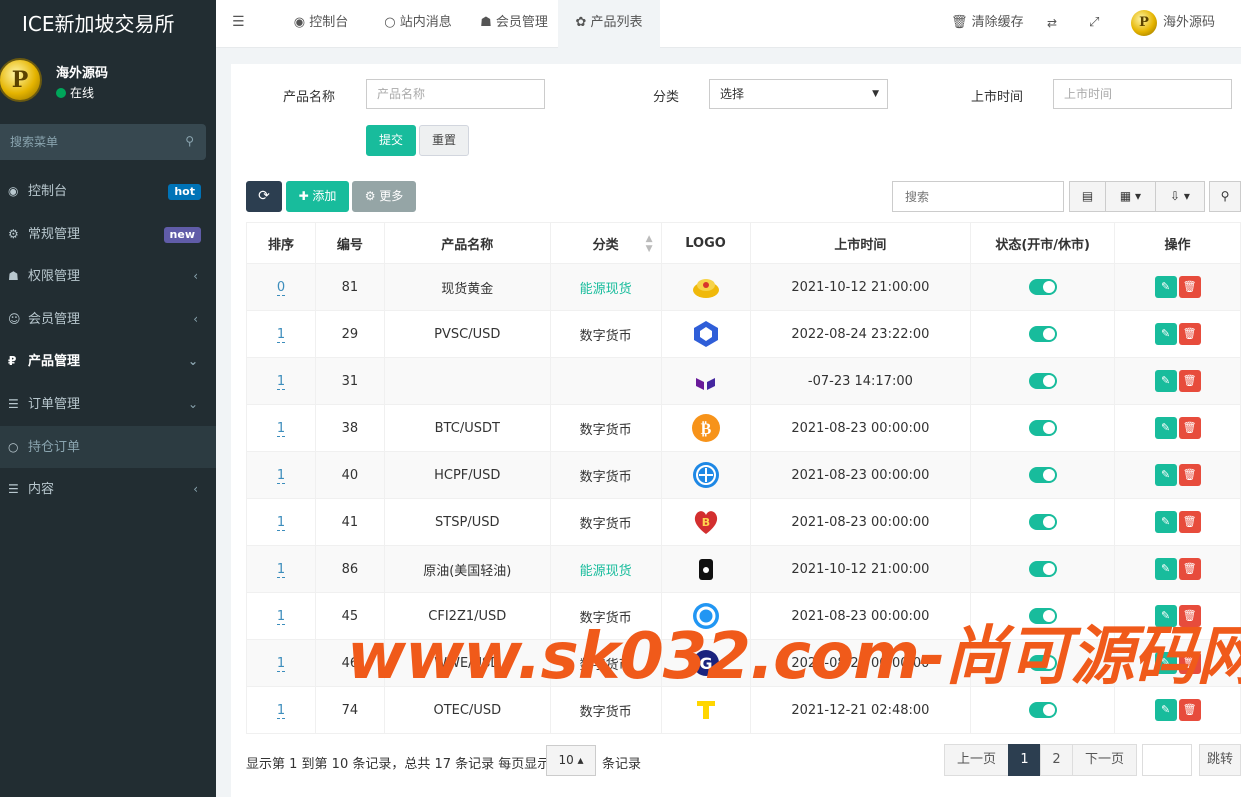 The image size is (1241, 797). Describe the element at coordinates (384, 196) in the screenshot. I see `more-button: ⚙ 更多` at that location.